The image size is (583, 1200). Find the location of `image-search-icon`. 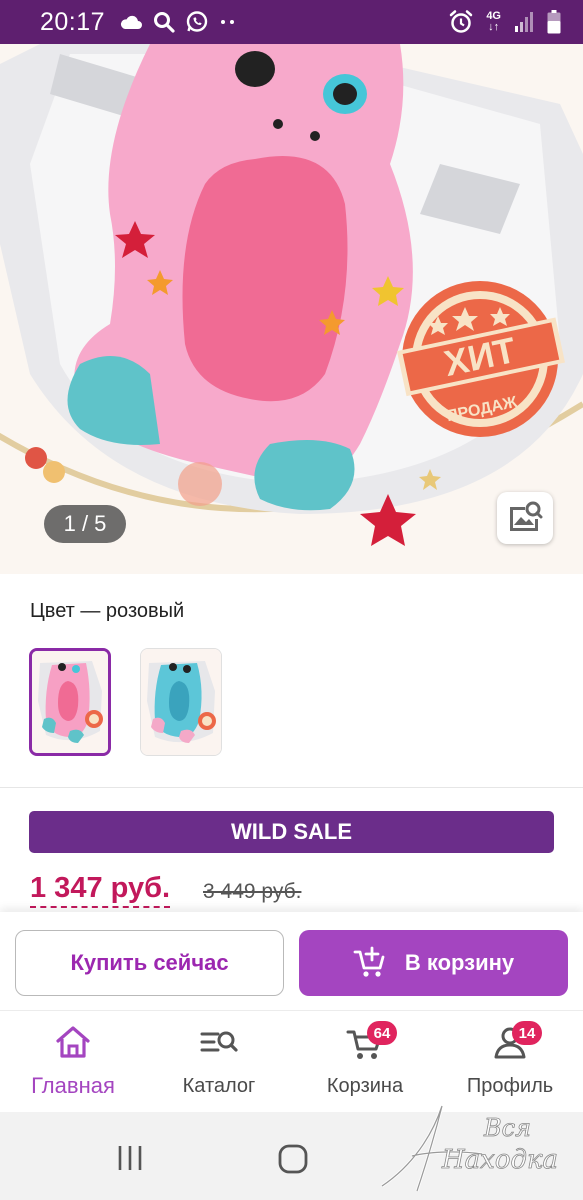

image-search-icon is located at coordinates (526, 516).